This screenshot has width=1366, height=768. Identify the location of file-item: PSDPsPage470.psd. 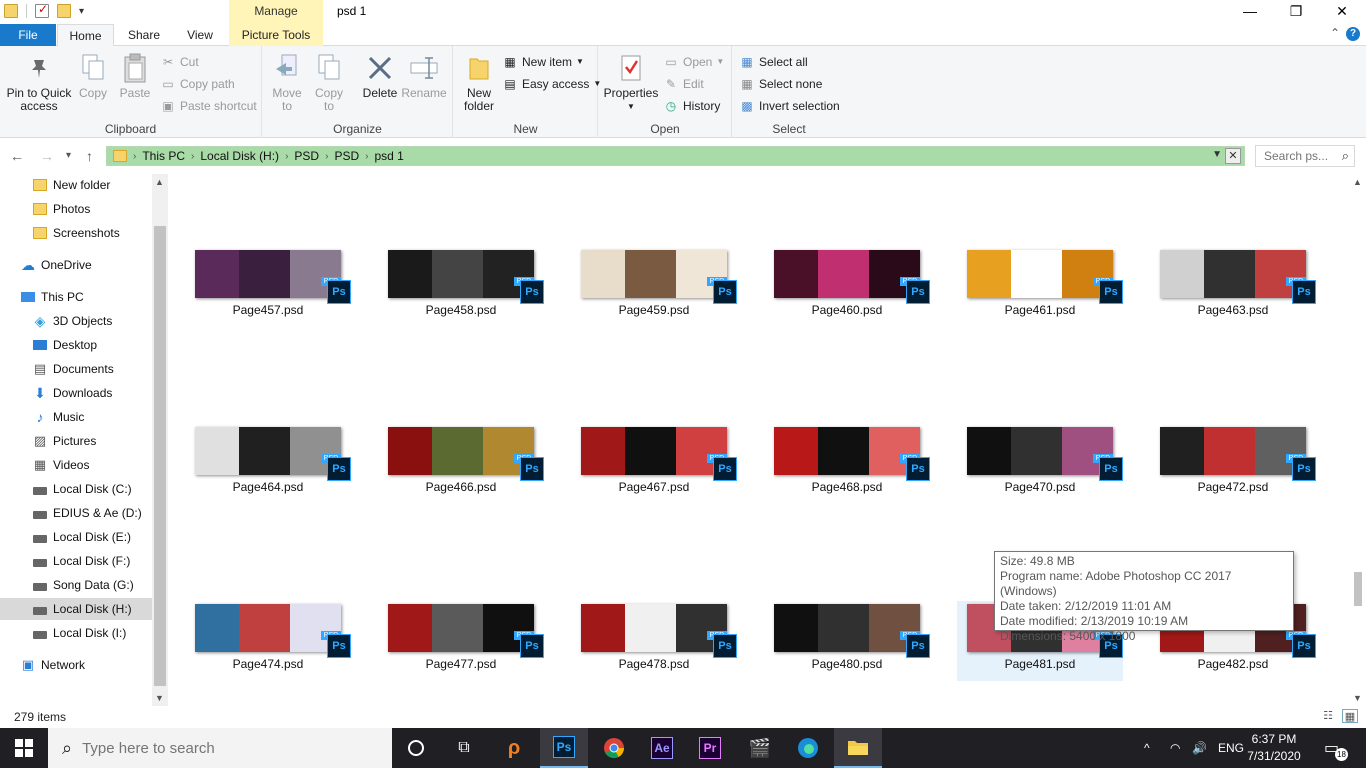
(1040, 464).